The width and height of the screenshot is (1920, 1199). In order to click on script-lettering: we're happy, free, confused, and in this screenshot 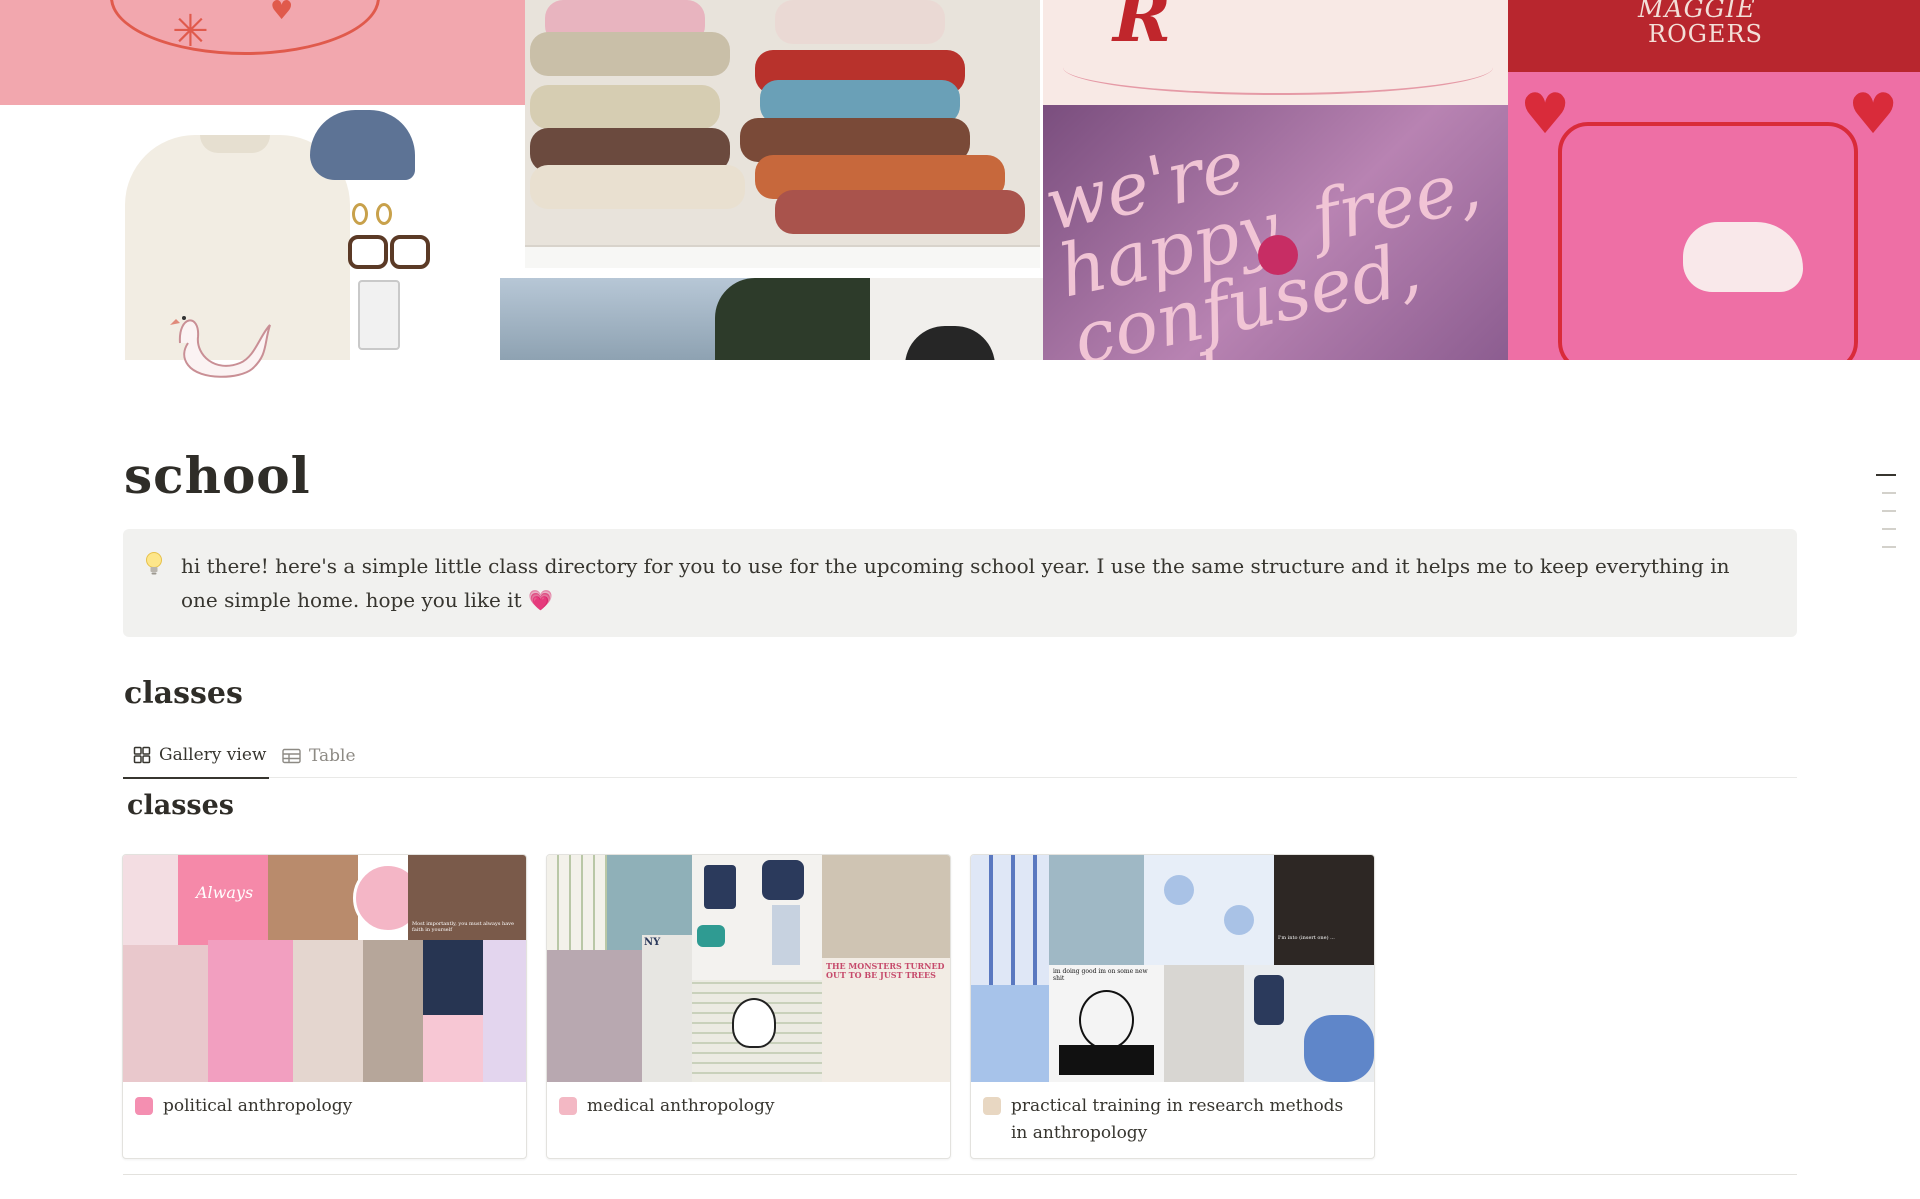, I will do `click(1265, 241)`.